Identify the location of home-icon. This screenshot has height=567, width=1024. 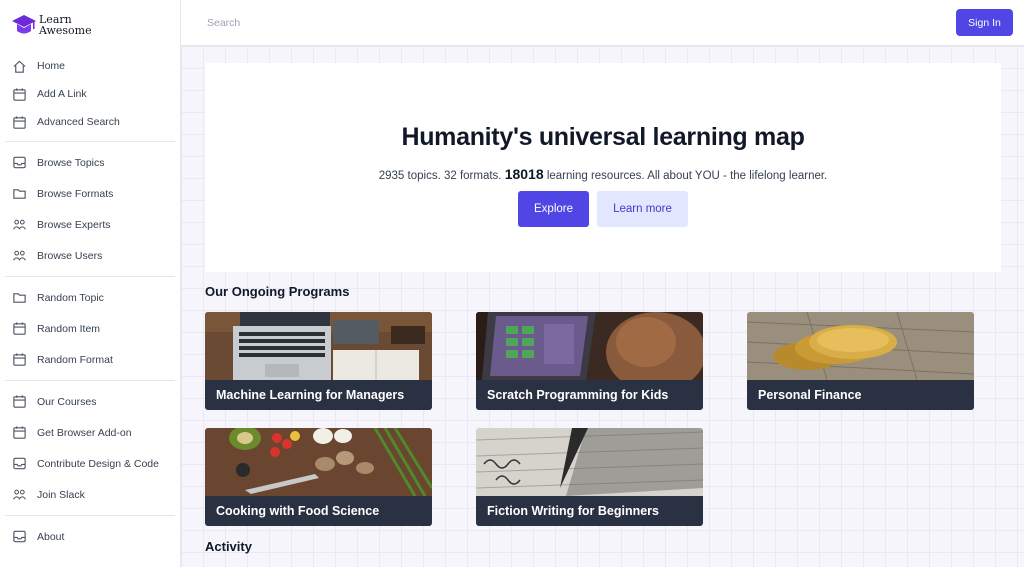
(19, 66).